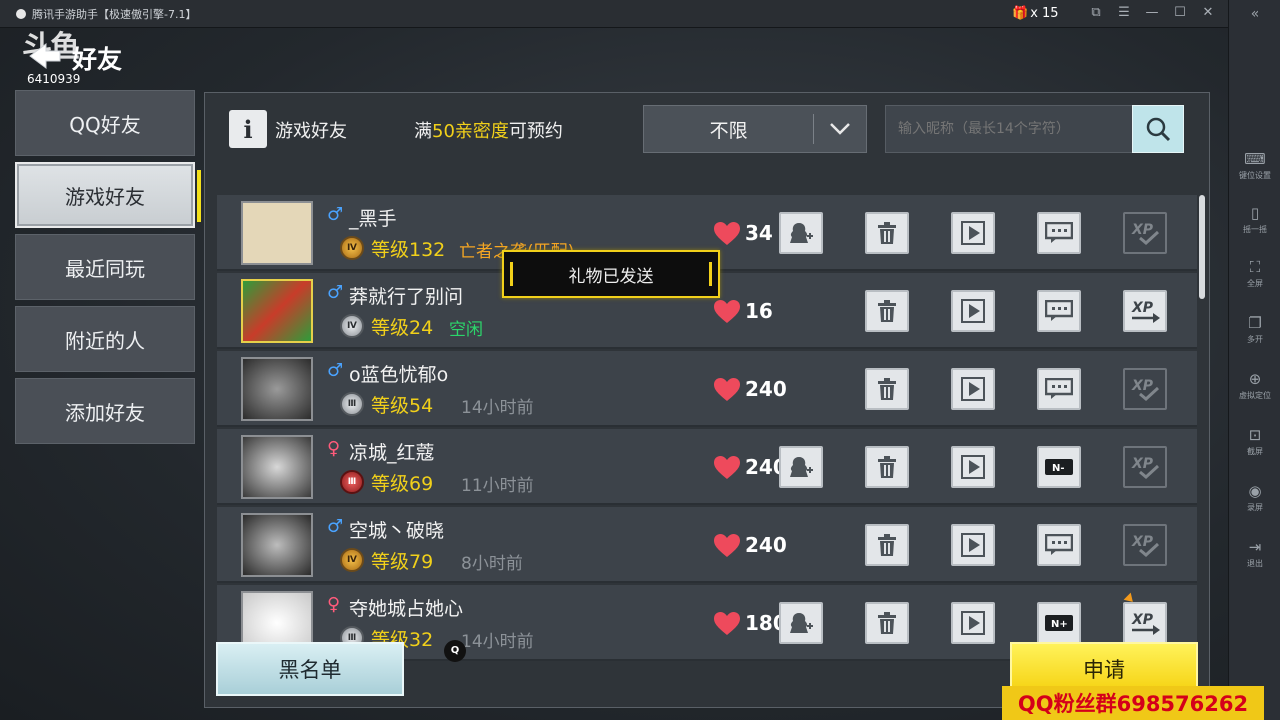 Image resolution: width=1280 pixels, height=720 pixels. I want to click on rightbar-item-multi: ❐ 多开, so click(1254, 329).